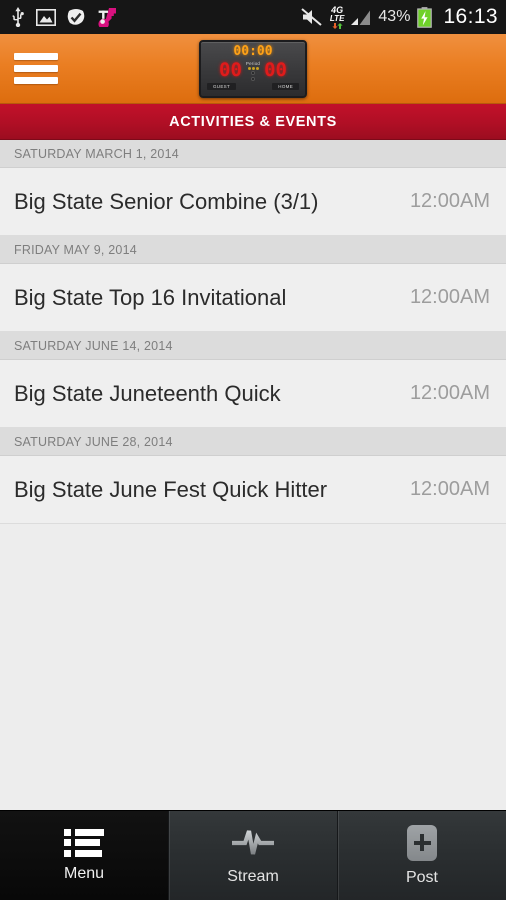 This screenshot has height=900, width=506. I want to click on date-header-label: SATURDAY JUNE 14, 2014, so click(93, 345).